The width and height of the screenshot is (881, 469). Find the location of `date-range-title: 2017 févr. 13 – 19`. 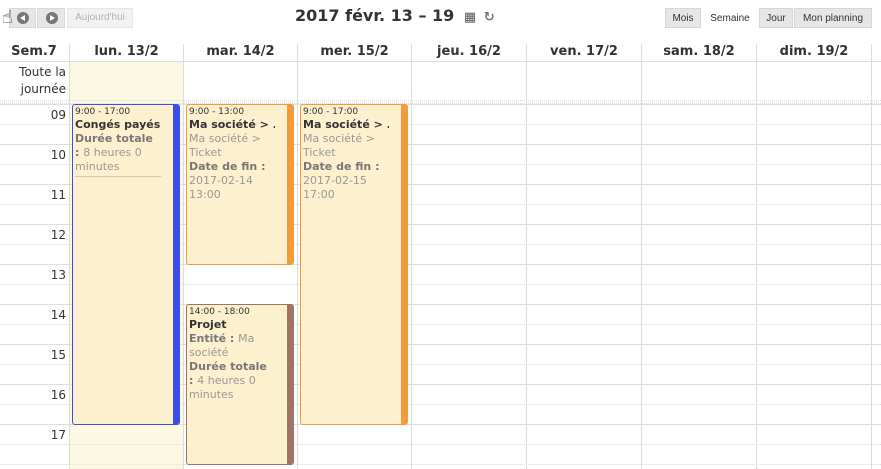

date-range-title: 2017 févr. 13 – 19 is located at coordinates (375, 15).